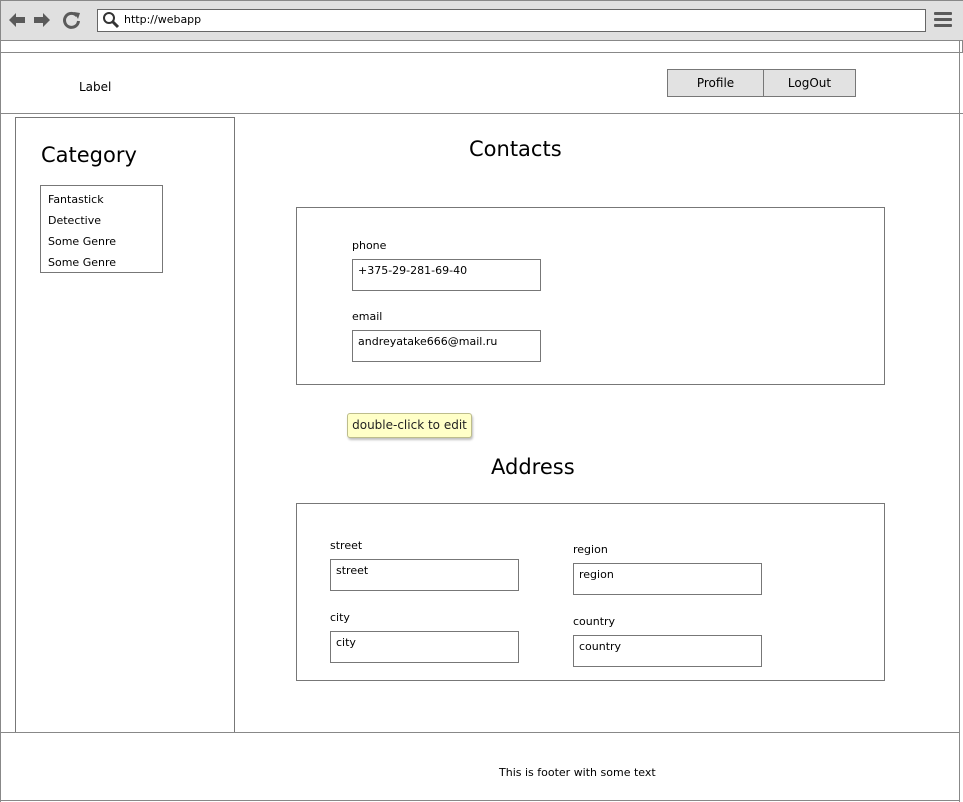 The width and height of the screenshot is (963, 802). What do you see at coordinates (959, 421) in the screenshot?
I see `page-right-border` at bounding box center [959, 421].